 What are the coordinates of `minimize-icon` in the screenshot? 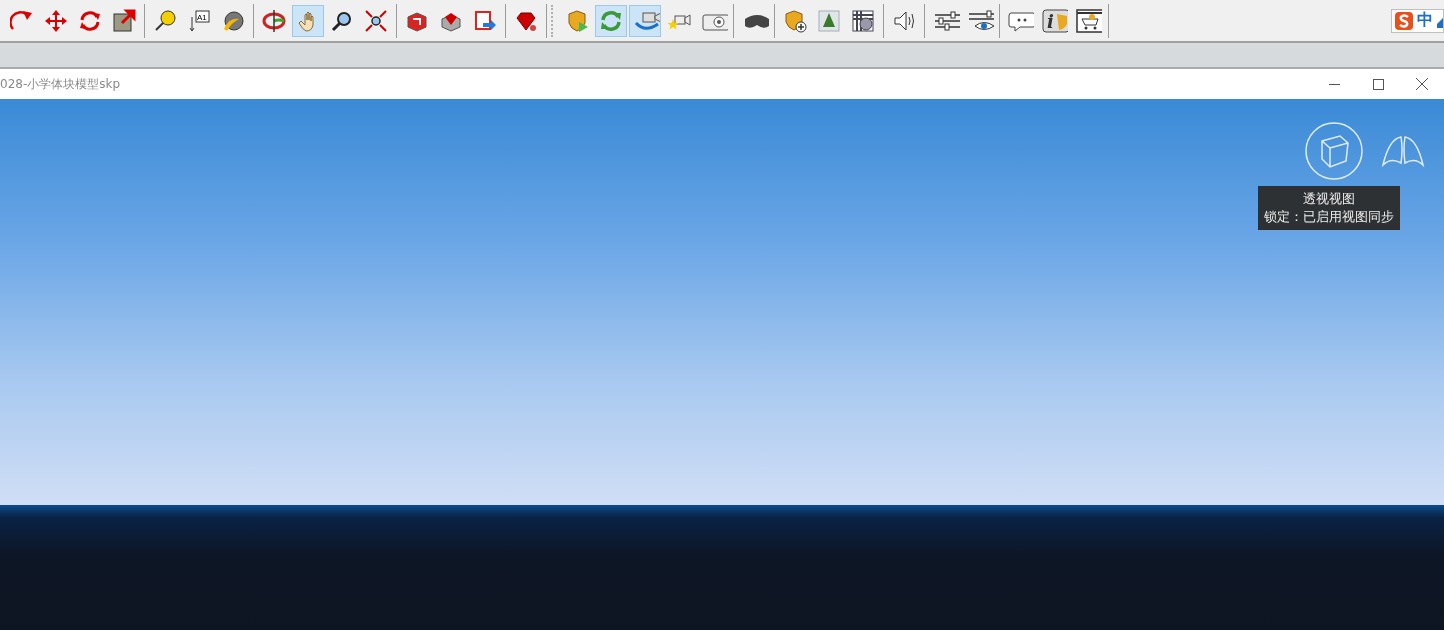 It's located at (1334, 84).